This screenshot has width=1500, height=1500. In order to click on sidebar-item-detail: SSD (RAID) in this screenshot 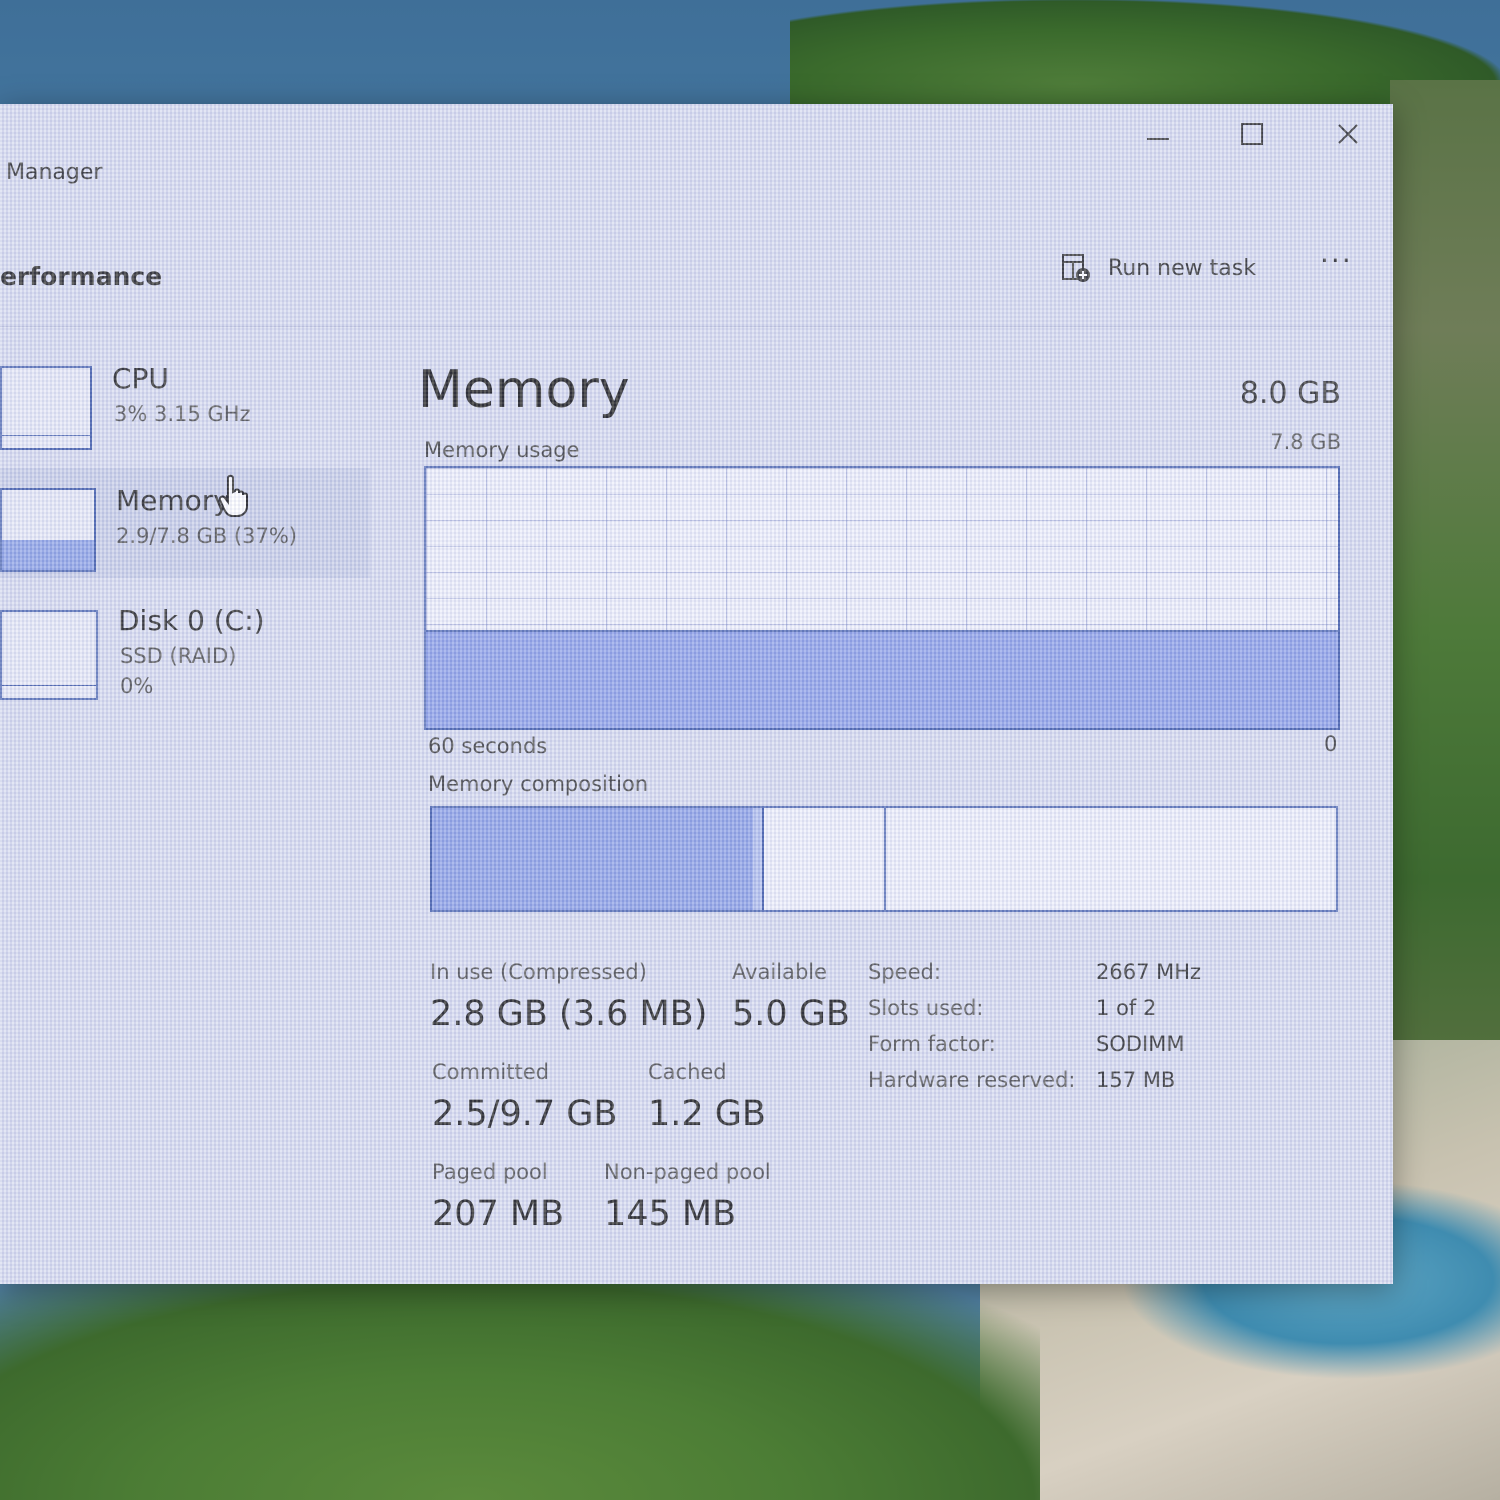, I will do `click(178, 656)`.